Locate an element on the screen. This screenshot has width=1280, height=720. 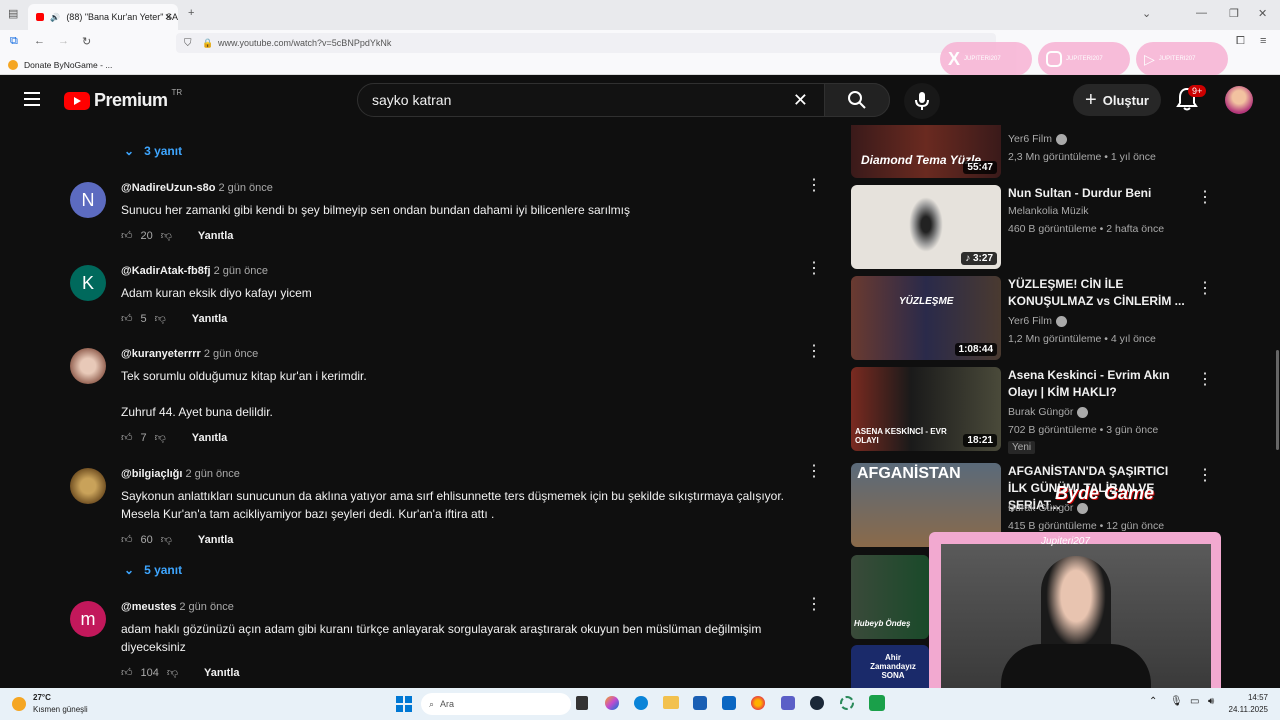
channel-name: Burak Güngör is located at coordinates (1040, 412).